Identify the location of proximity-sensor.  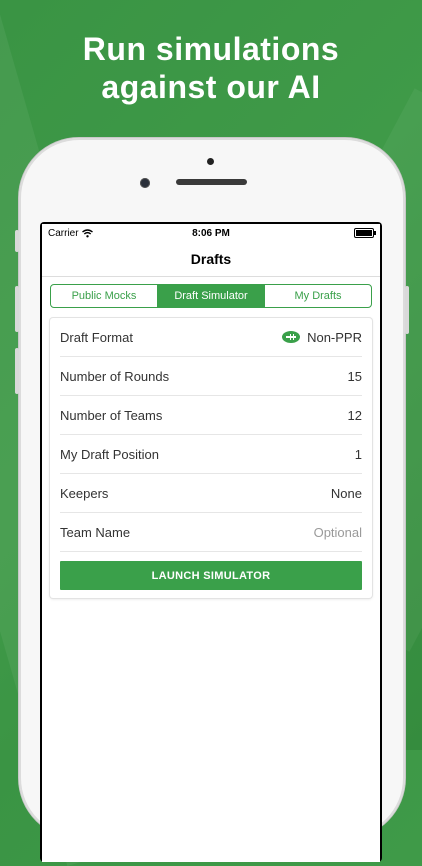
(210, 161).